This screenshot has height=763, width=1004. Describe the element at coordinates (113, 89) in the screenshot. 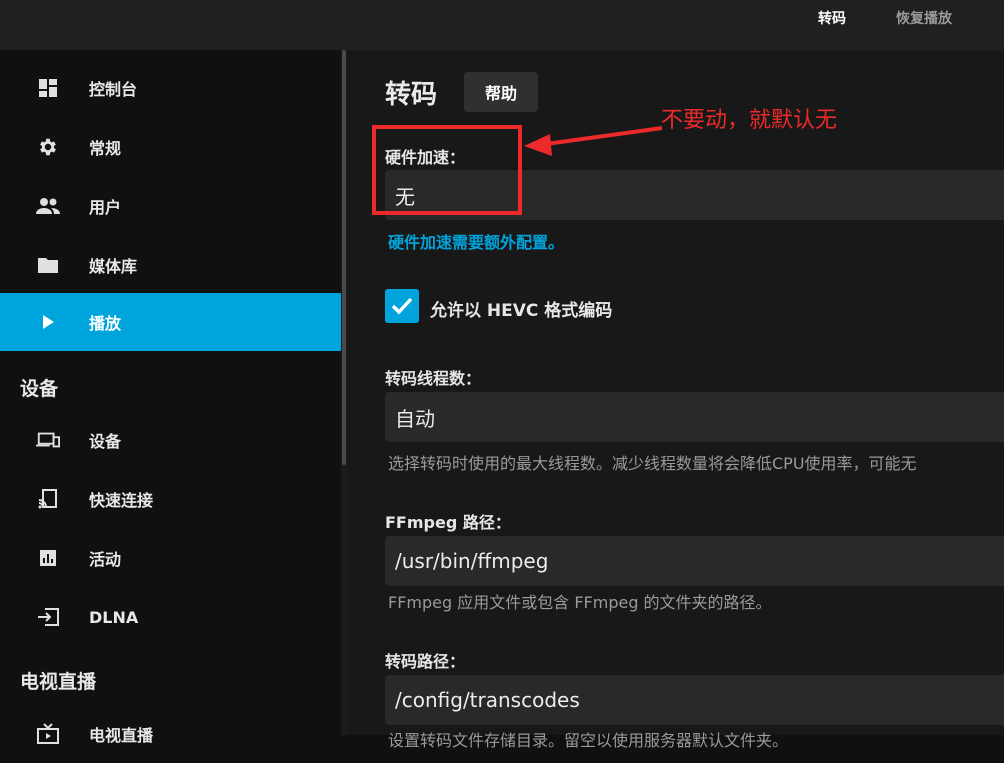

I see `sidebar-item-label: 控制台` at that location.